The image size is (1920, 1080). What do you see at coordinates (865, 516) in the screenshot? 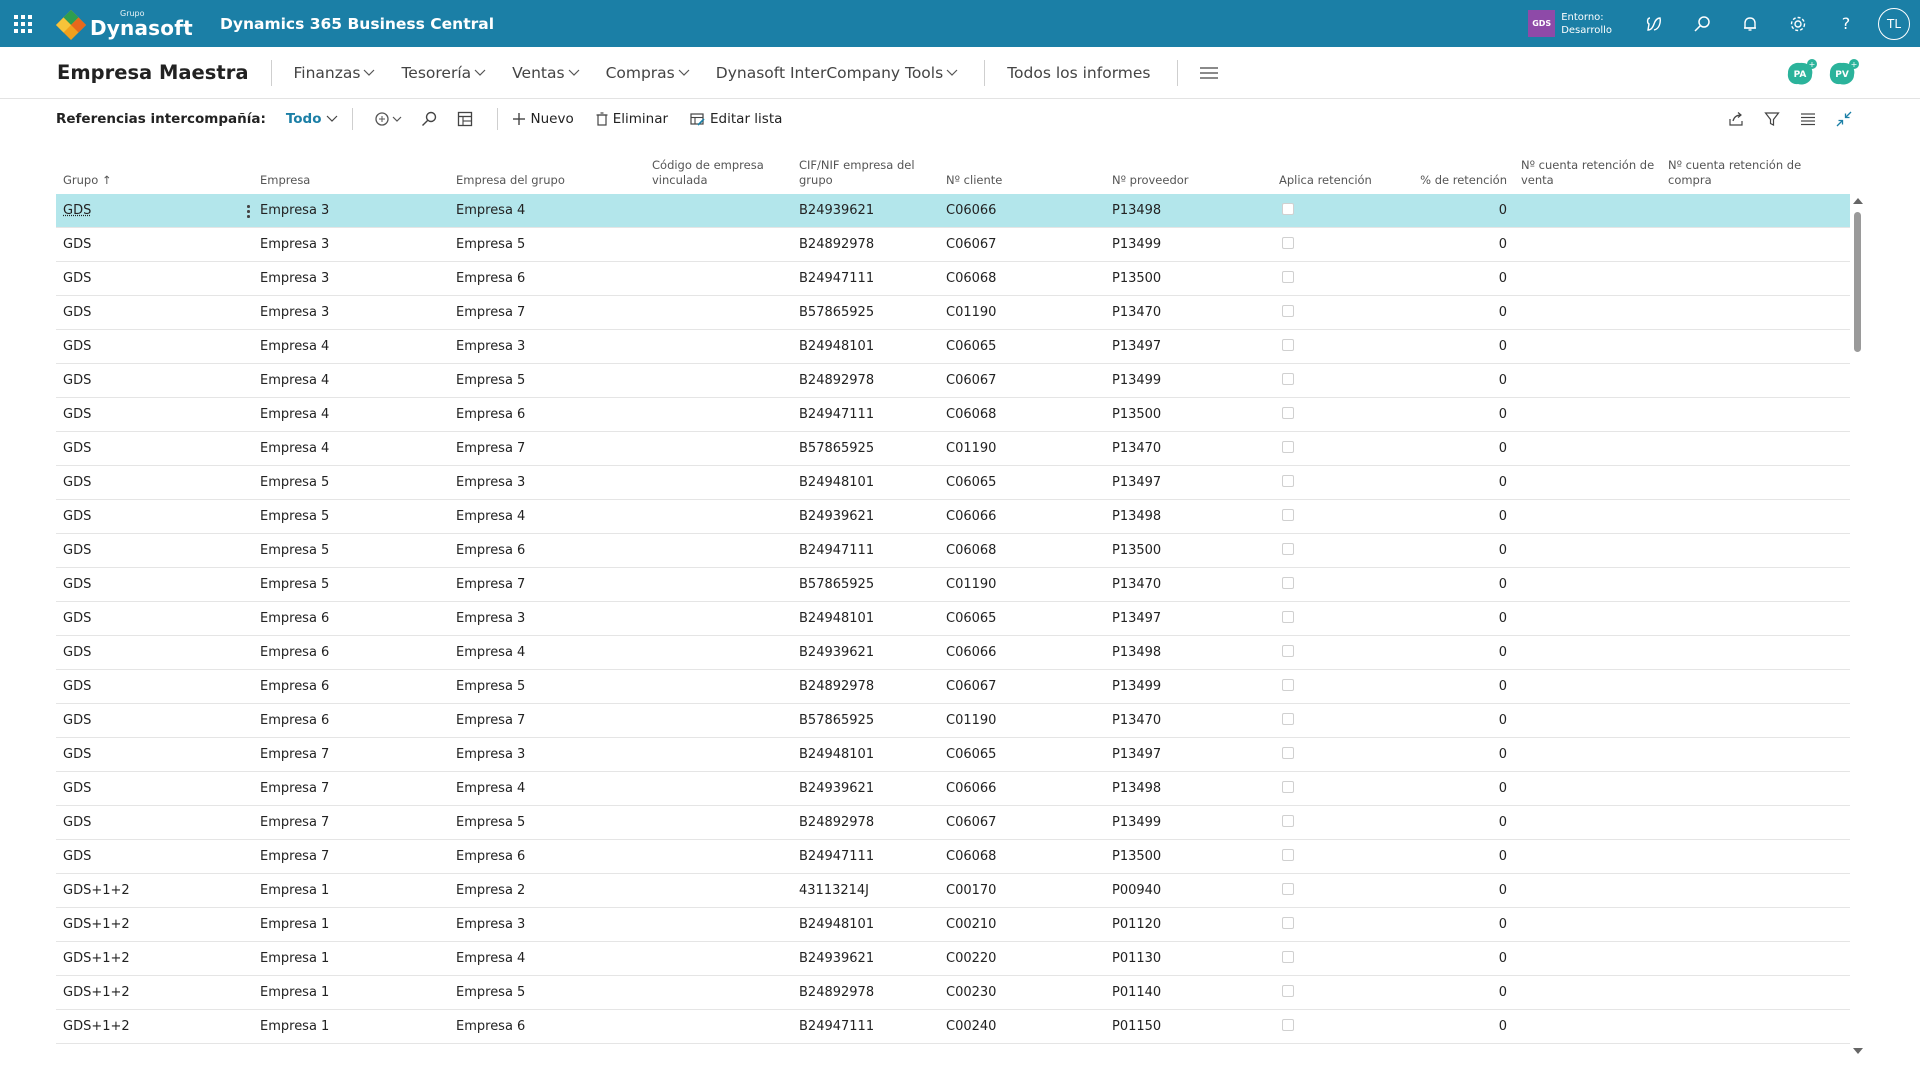
I see `cell-cif: B24939621` at bounding box center [865, 516].